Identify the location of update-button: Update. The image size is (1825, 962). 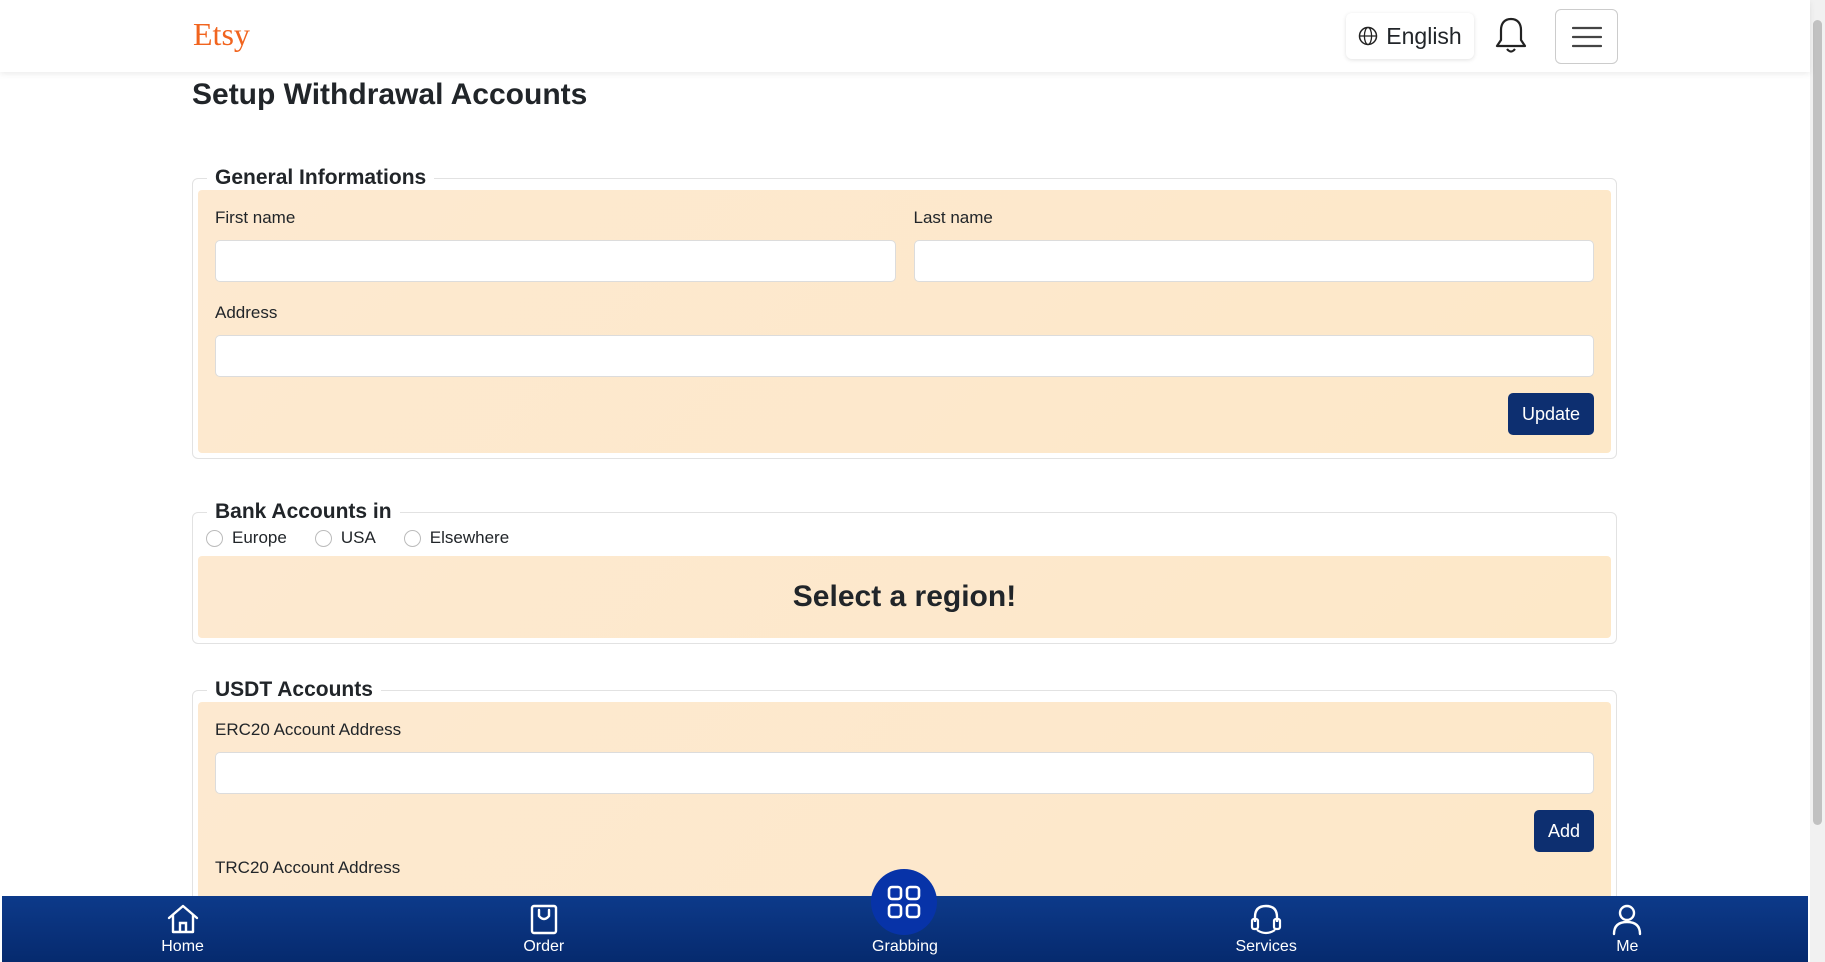
(1550, 414).